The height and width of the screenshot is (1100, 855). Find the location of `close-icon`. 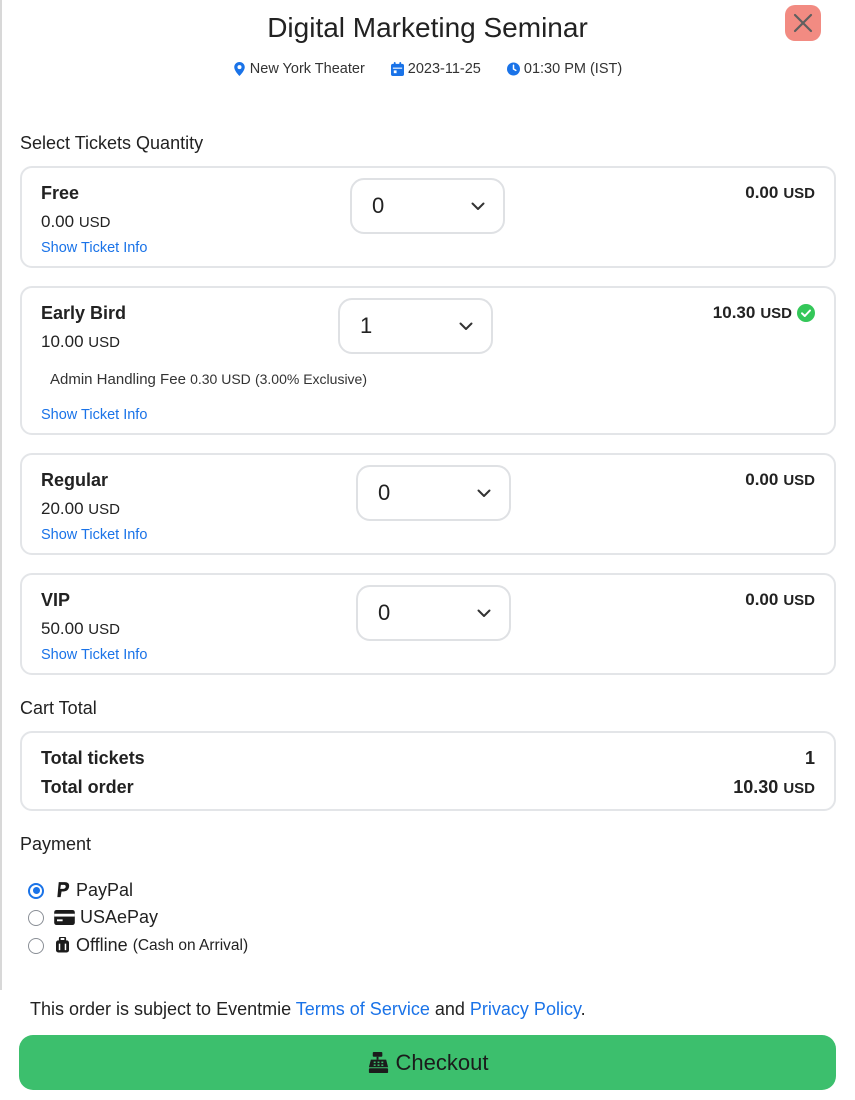

close-icon is located at coordinates (803, 23).